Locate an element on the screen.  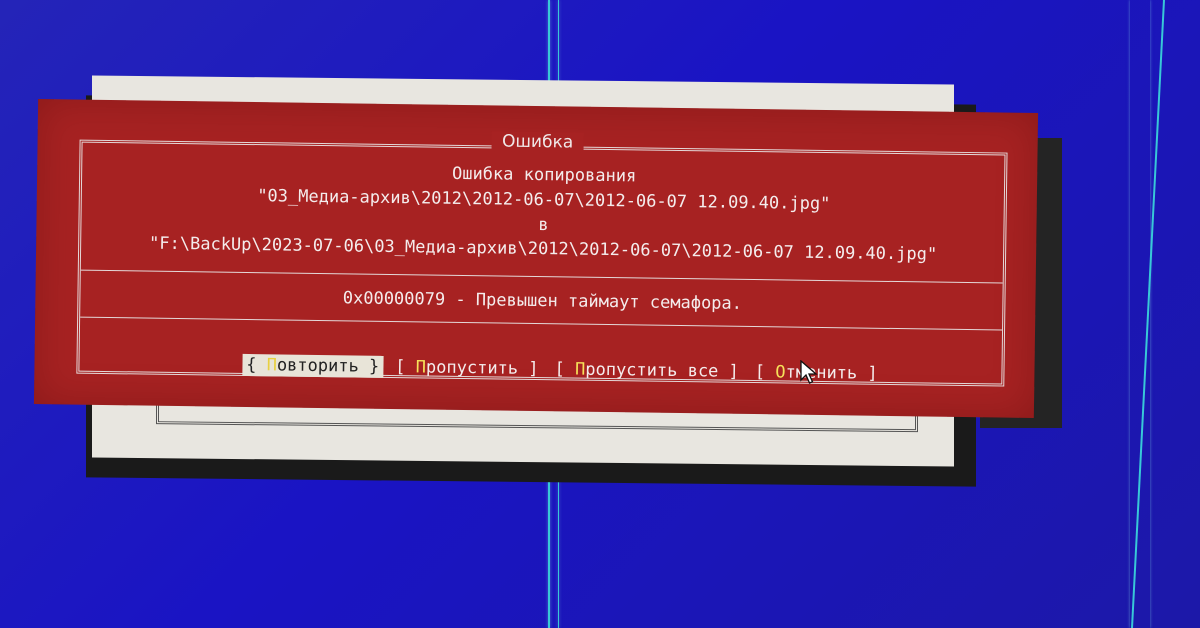
retry-button: { Повторить } is located at coordinates (313, 365).